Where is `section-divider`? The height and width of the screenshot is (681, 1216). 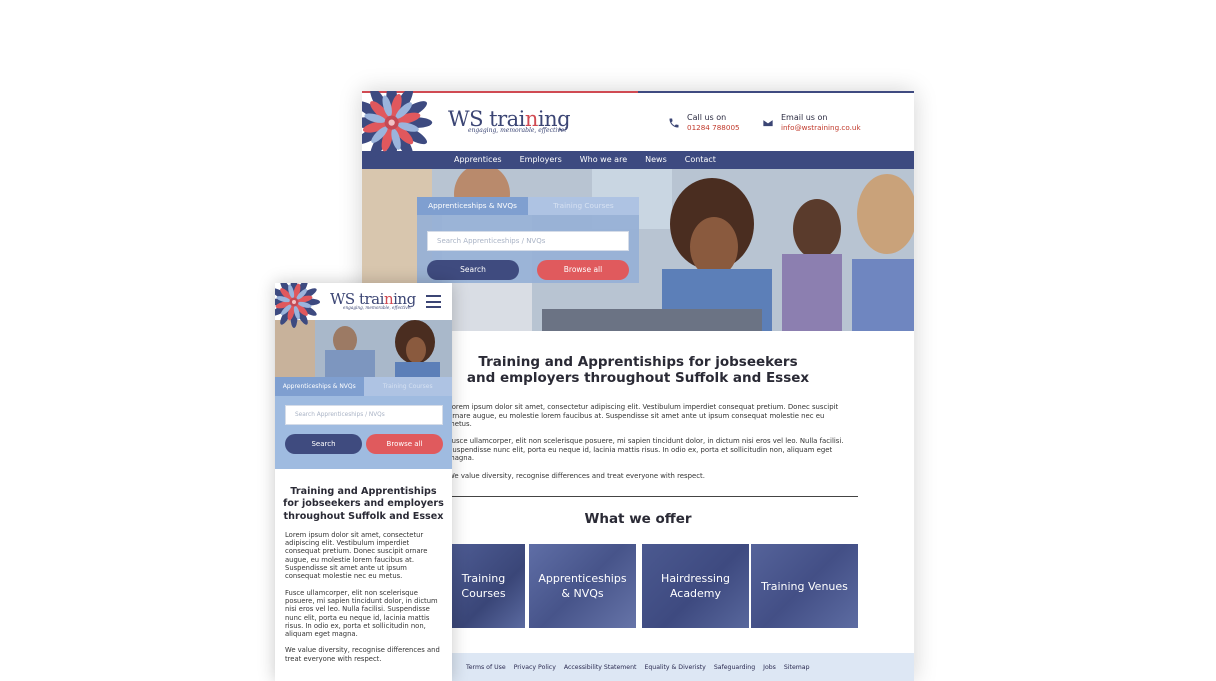
section-divider is located at coordinates (654, 496).